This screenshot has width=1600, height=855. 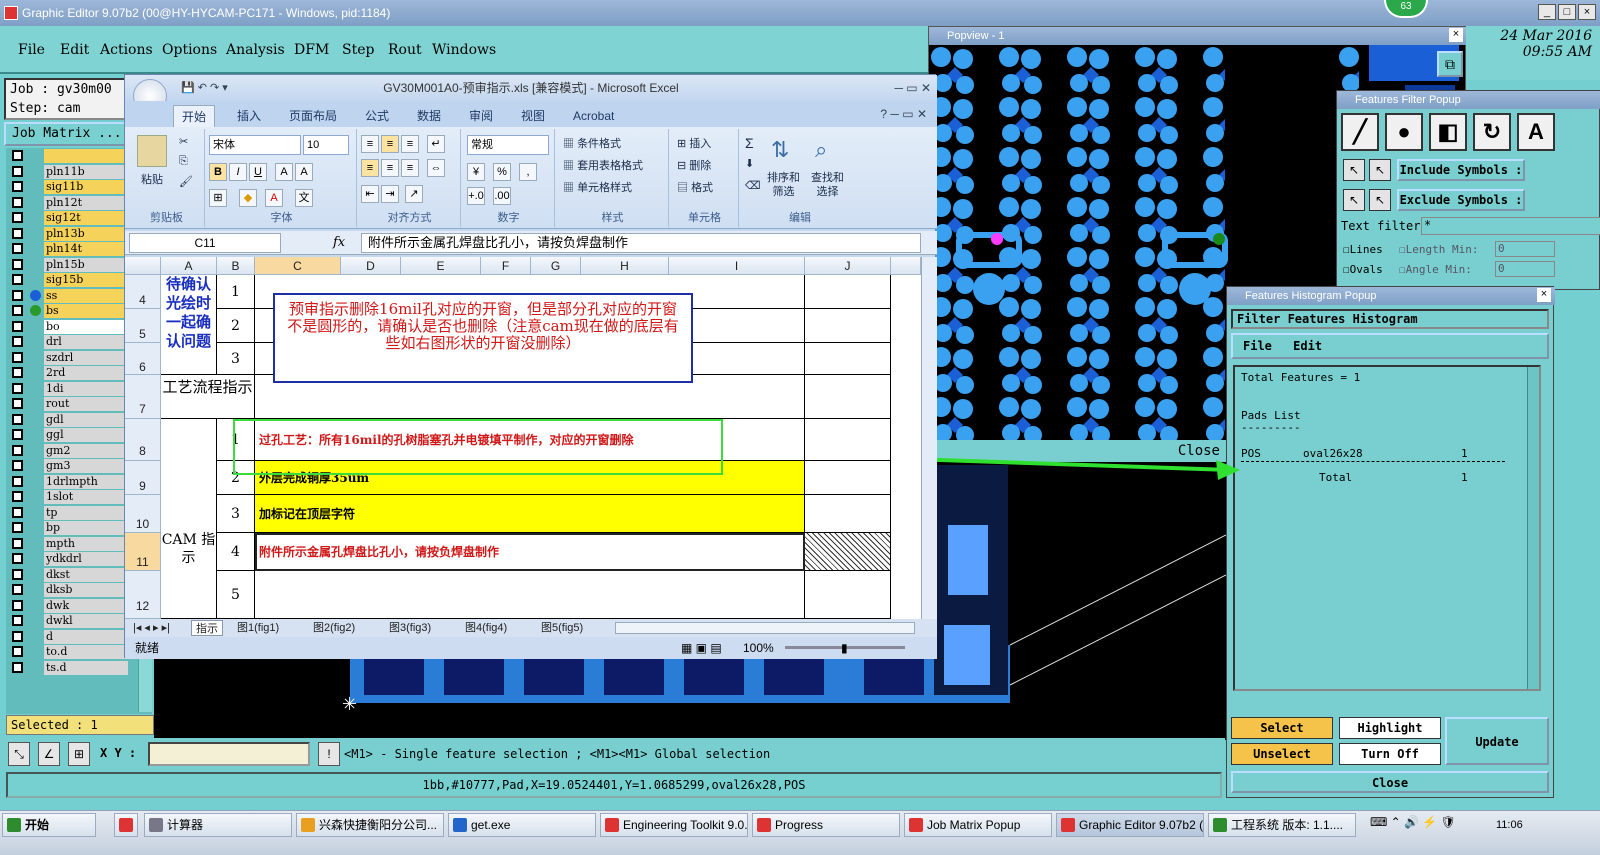 What do you see at coordinates (476, 172) in the screenshot?
I see `currency-icon: ¥` at bounding box center [476, 172].